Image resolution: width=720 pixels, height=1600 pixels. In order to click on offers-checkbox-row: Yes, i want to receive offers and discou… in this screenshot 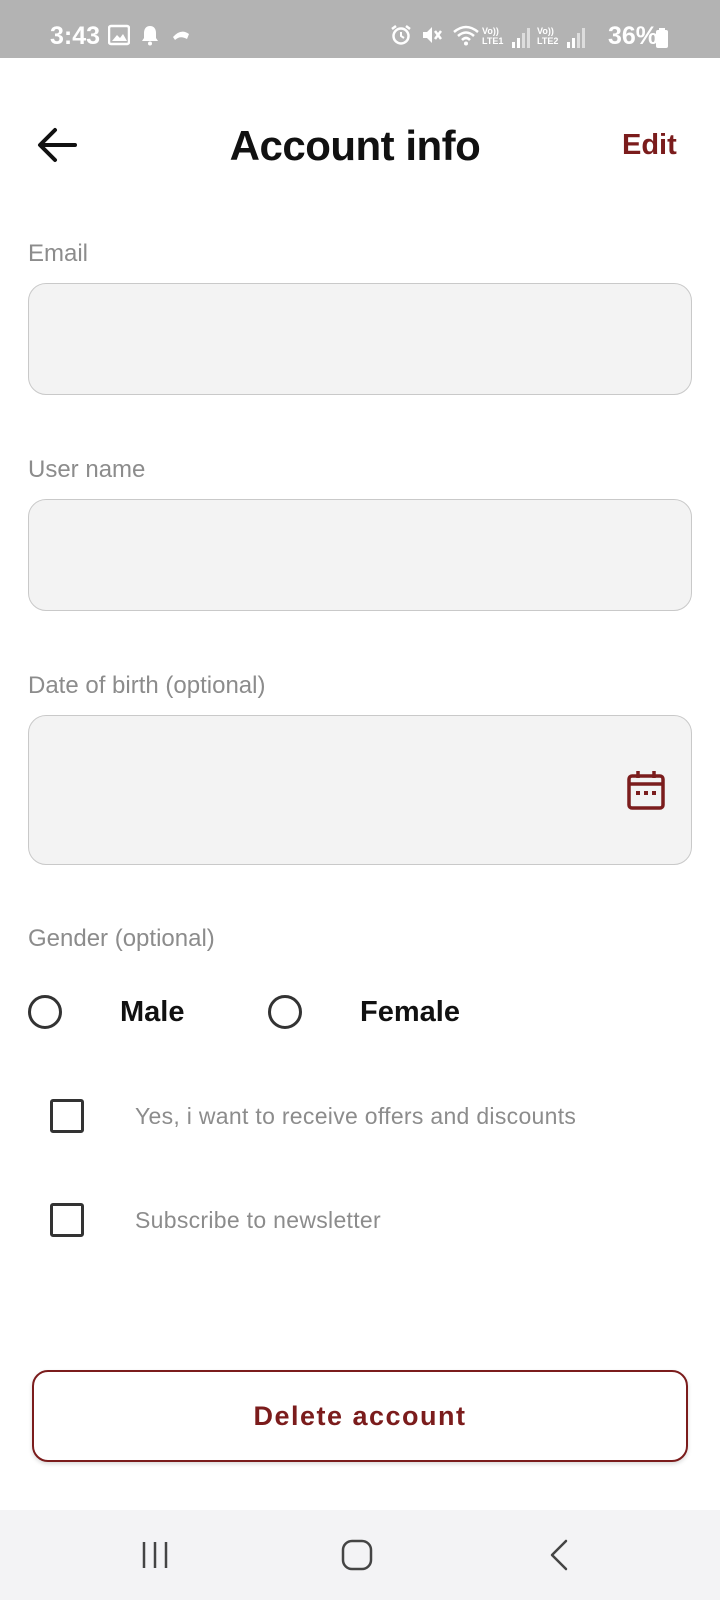, I will do `click(350, 1116)`.